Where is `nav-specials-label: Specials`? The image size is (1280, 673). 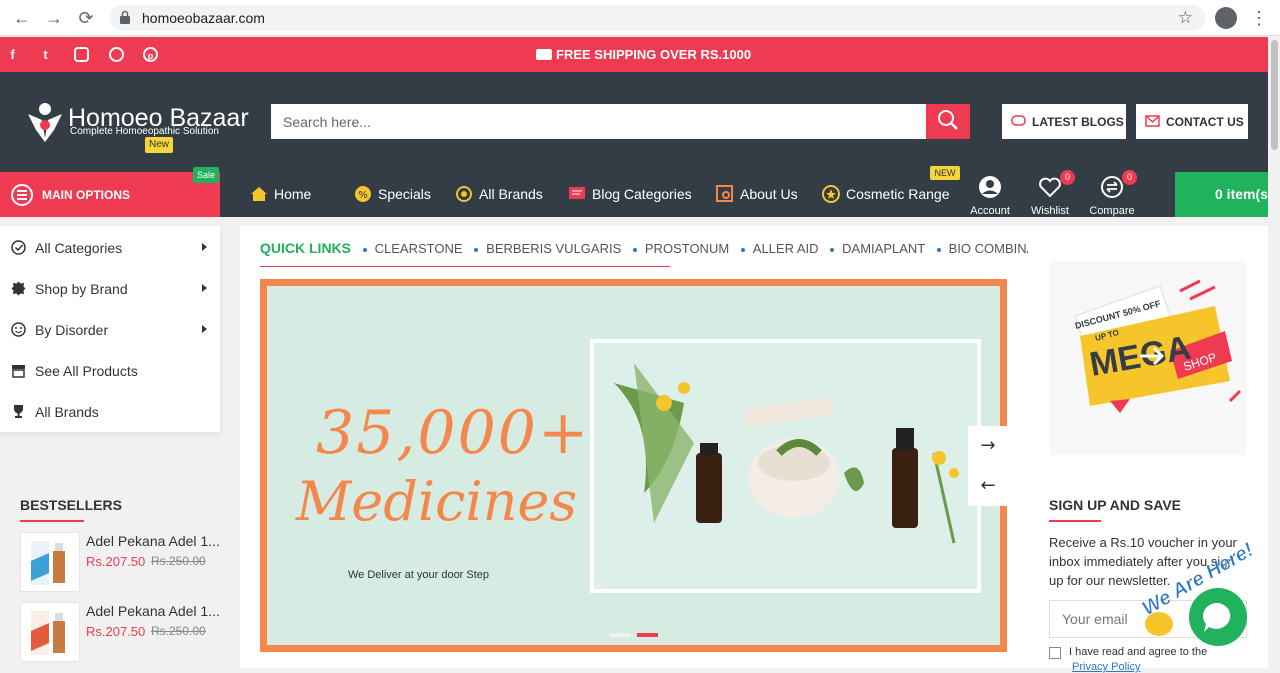 nav-specials-label: Specials is located at coordinates (404, 194).